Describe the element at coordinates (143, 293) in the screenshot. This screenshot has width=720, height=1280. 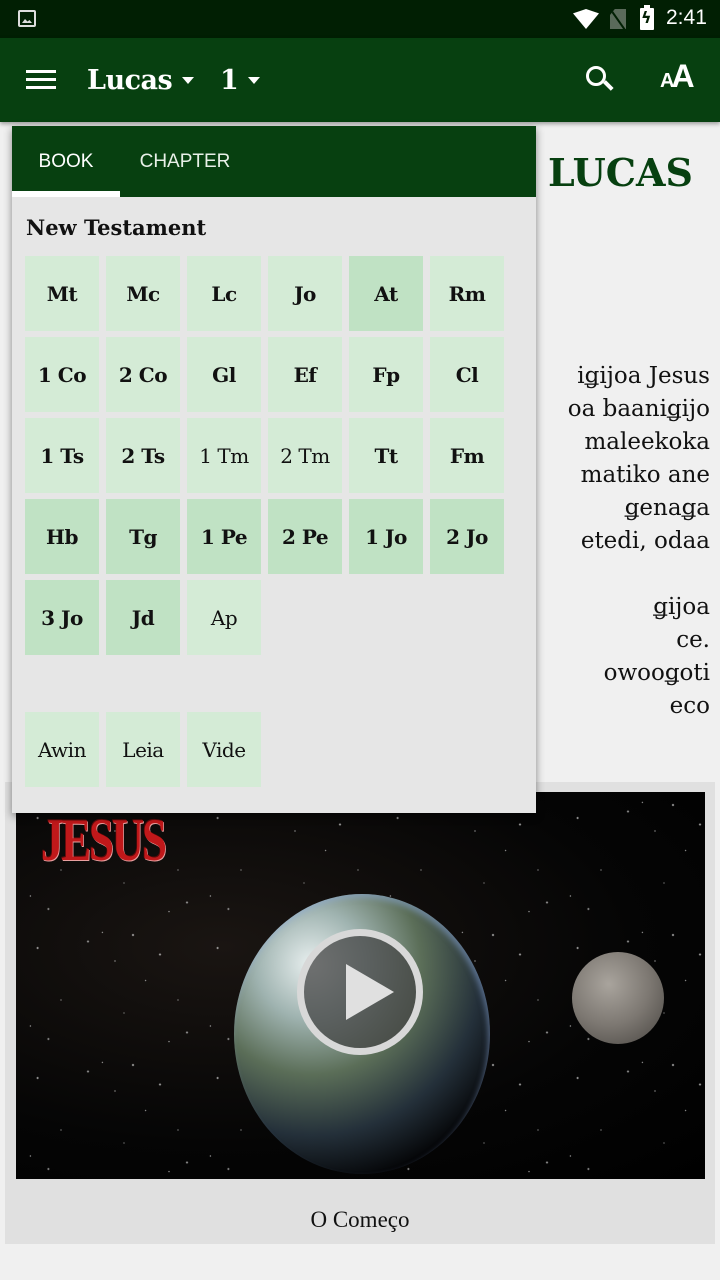
I see `book-tile-mc: Mc` at that location.